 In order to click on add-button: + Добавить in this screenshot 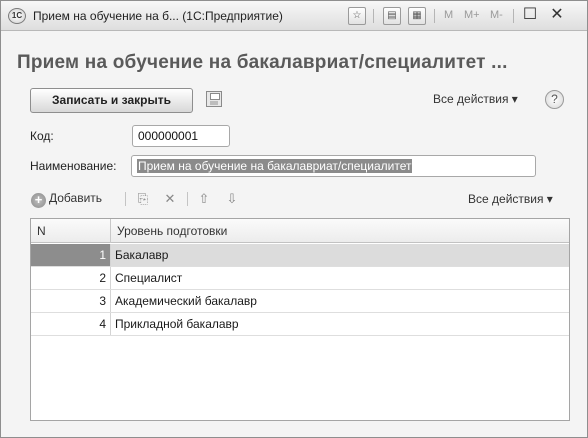, I will do `click(66, 199)`.